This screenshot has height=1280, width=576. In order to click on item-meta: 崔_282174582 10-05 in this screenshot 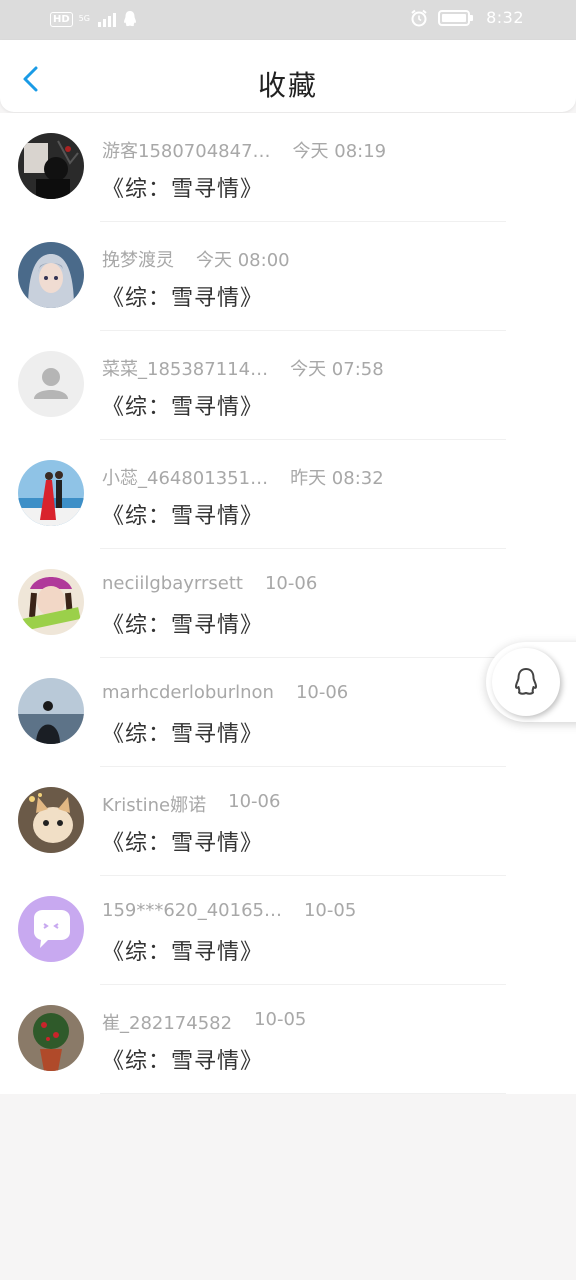, I will do `click(204, 1022)`.